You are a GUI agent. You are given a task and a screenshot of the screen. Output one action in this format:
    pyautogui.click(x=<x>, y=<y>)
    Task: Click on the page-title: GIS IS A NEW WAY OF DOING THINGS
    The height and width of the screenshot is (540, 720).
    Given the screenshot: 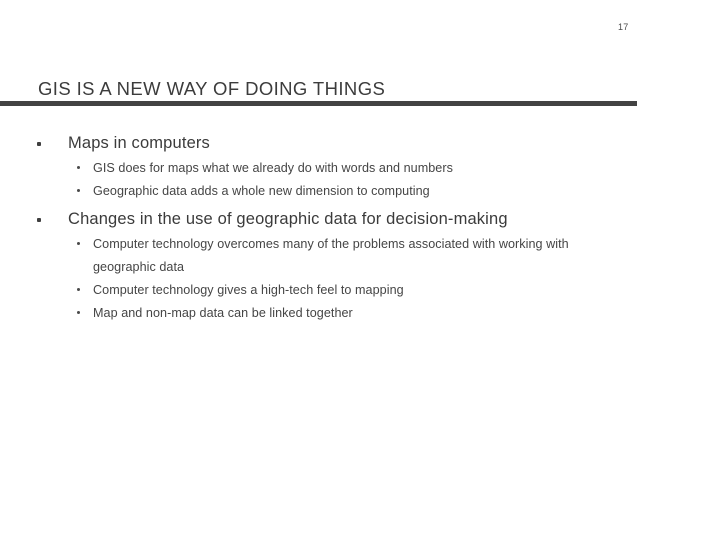 What is the action you would take?
    pyautogui.click(x=212, y=88)
    